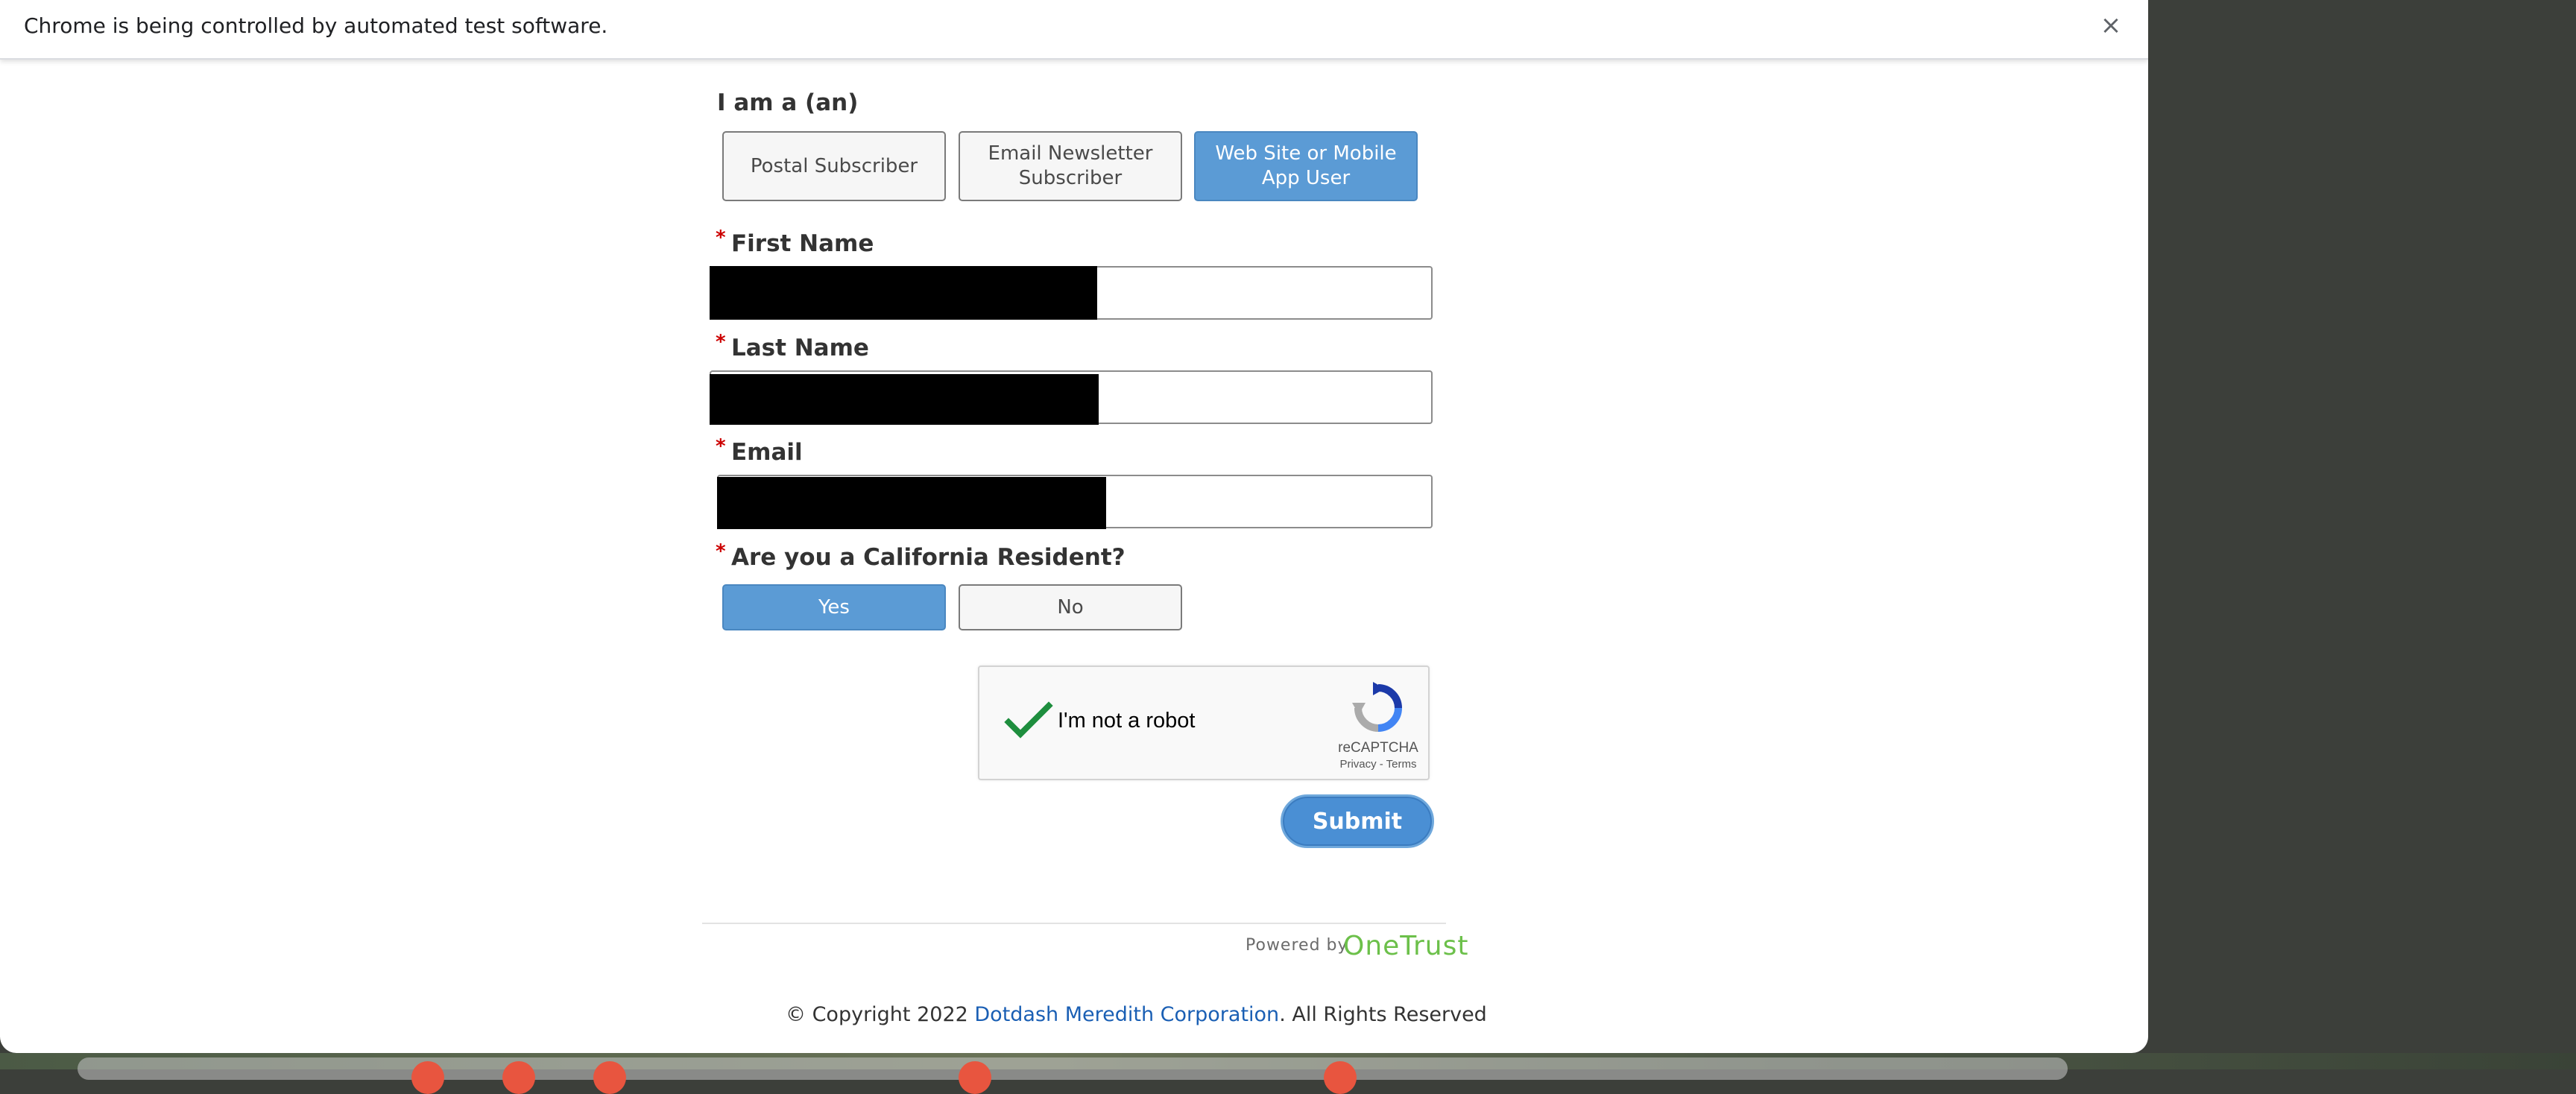 The height and width of the screenshot is (1094, 2576). Describe the element at coordinates (1383, 1014) in the screenshot. I see `copyright-suffix: . All Rights Reserved` at that location.